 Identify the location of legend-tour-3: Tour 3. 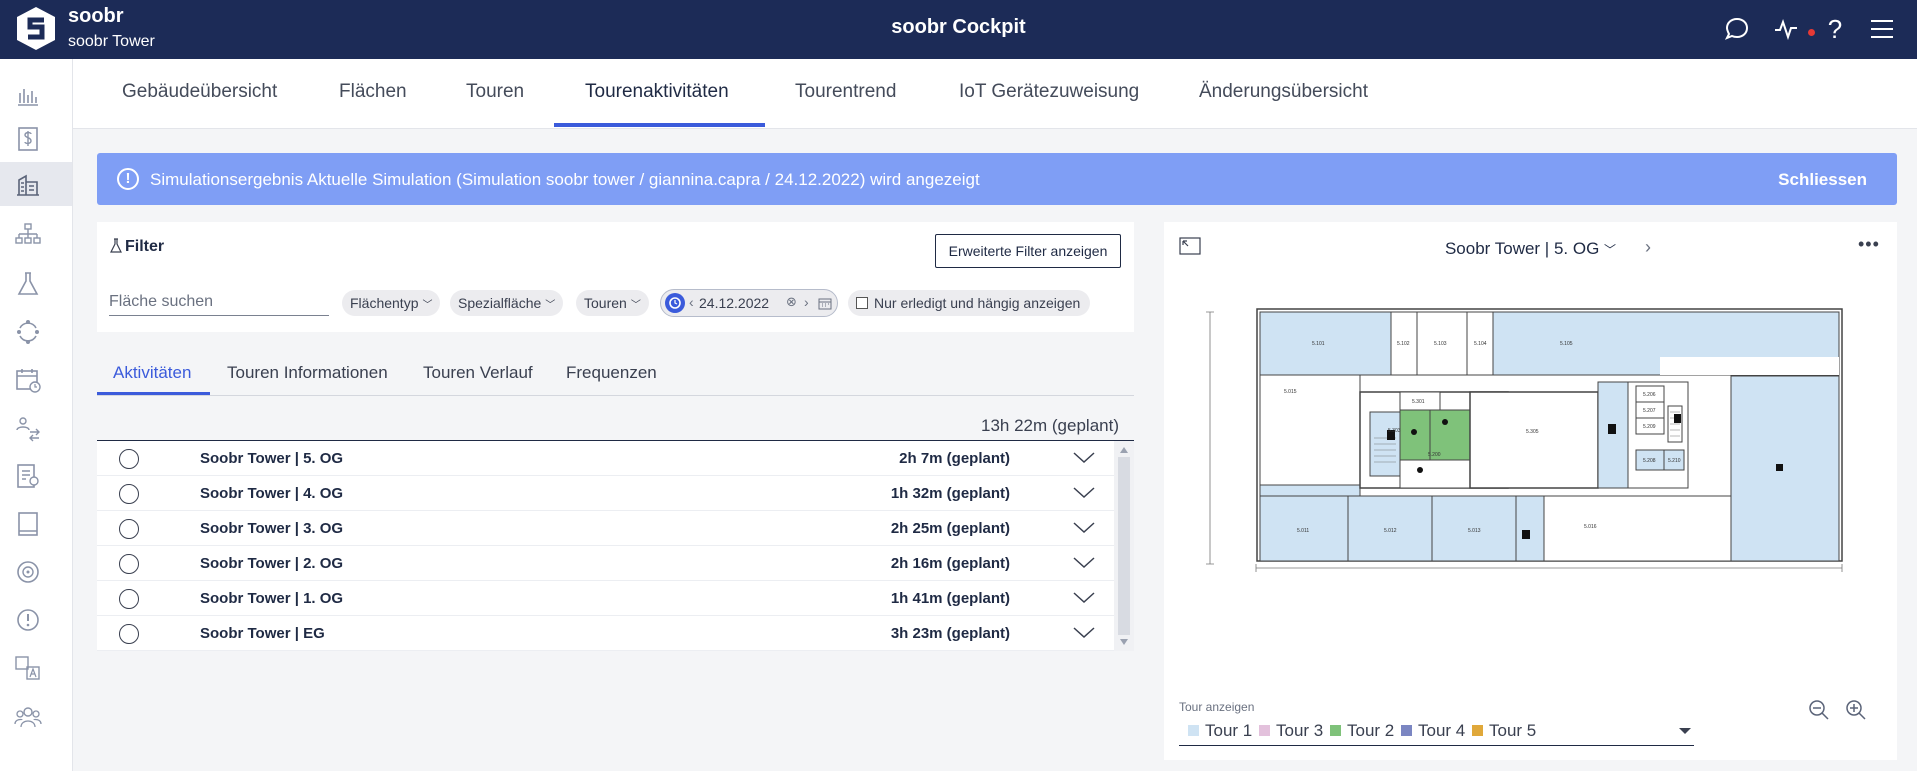
(1291, 731).